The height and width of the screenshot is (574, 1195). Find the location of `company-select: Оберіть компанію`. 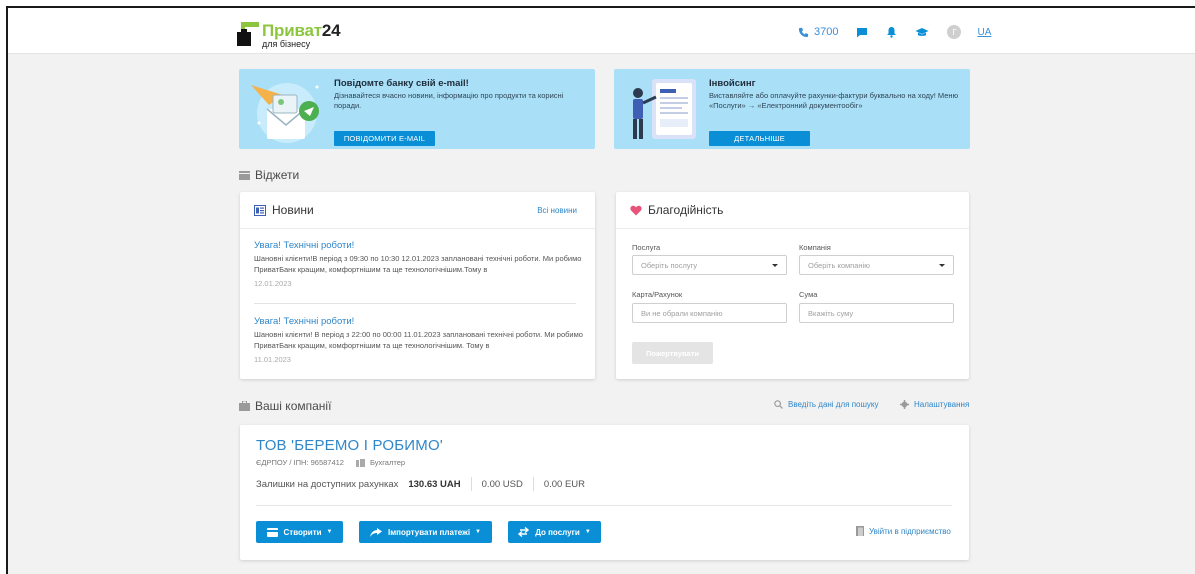

company-select: Оберіть компанію is located at coordinates (876, 265).